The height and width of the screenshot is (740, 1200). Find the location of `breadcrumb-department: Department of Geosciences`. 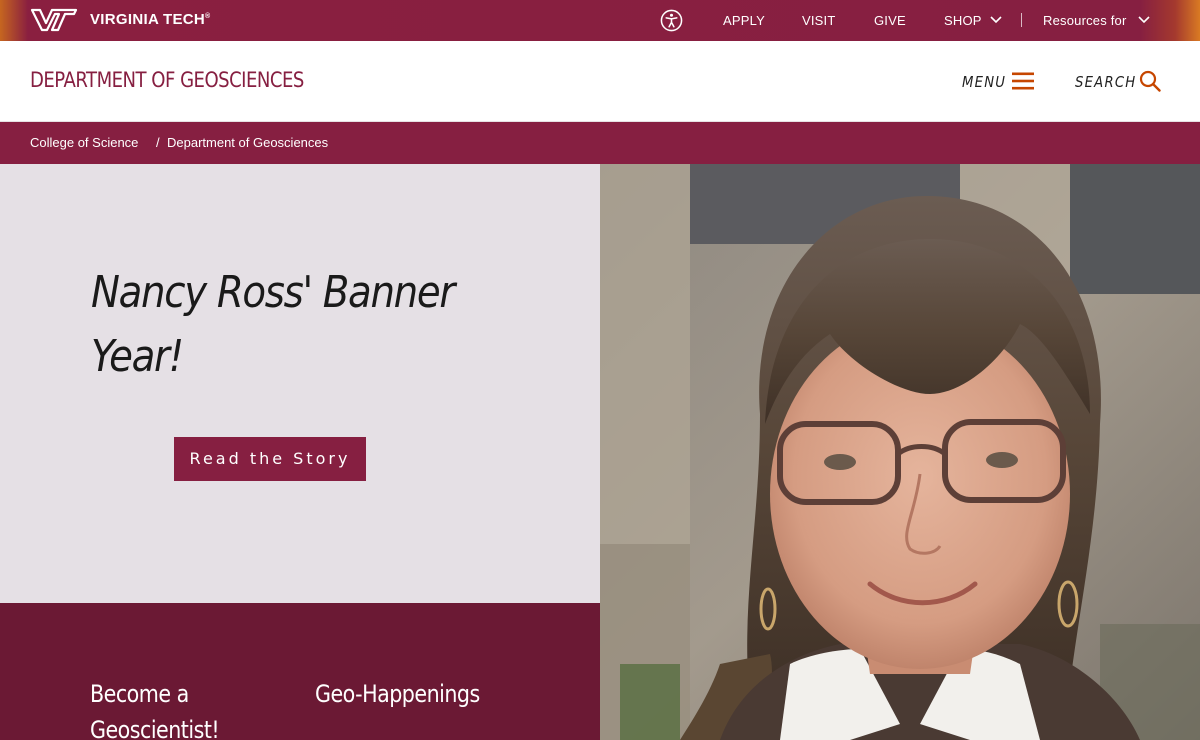

breadcrumb-department: Department of Geosciences is located at coordinates (247, 142).